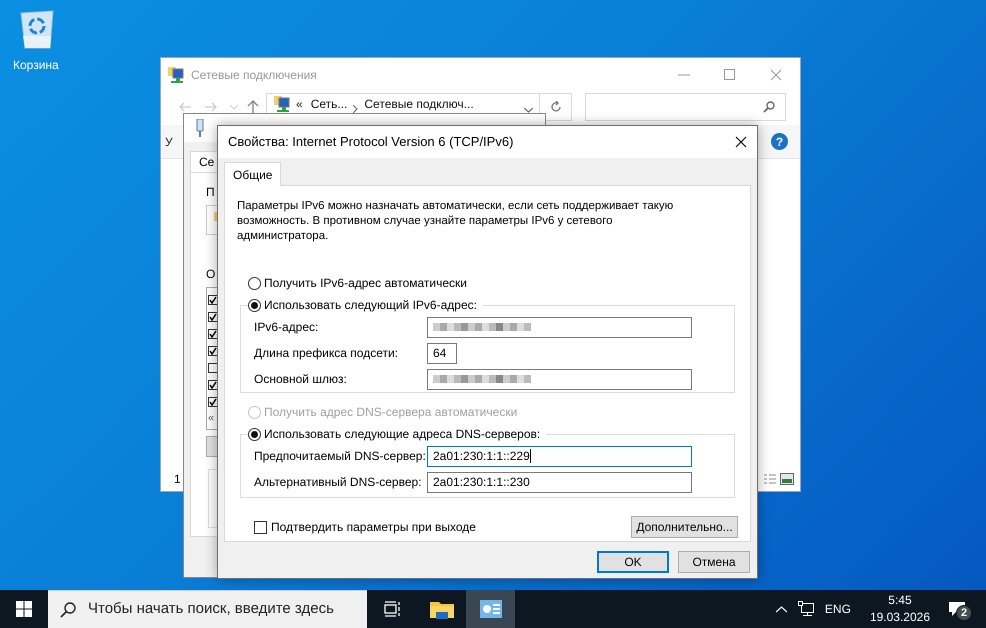 Image resolution: width=986 pixels, height=628 pixels. What do you see at coordinates (455, 221) in the screenshot?
I see `description-text: Параметры IPv6 можно назначать автоматически, если сеть поддерживает такую возможность. В противном случае узнайте параметры IPv6 у сетевого администратора.` at bounding box center [455, 221].